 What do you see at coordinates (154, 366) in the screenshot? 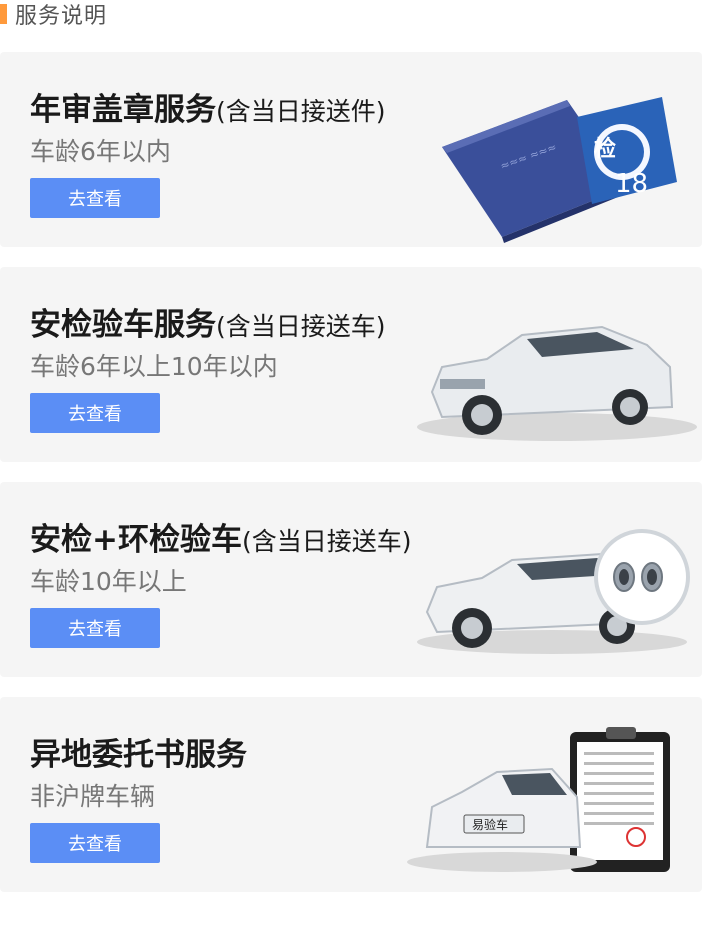
I see `card-desc: 车龄6年以上10年以内` at bounding box center [154, 366].